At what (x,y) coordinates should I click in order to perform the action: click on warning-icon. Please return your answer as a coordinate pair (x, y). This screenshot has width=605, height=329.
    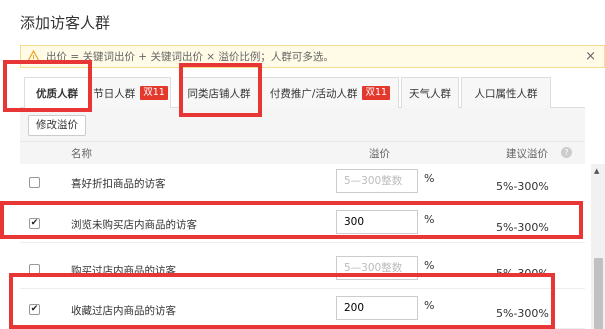
    Looking at the image, I should click on (33, 56).